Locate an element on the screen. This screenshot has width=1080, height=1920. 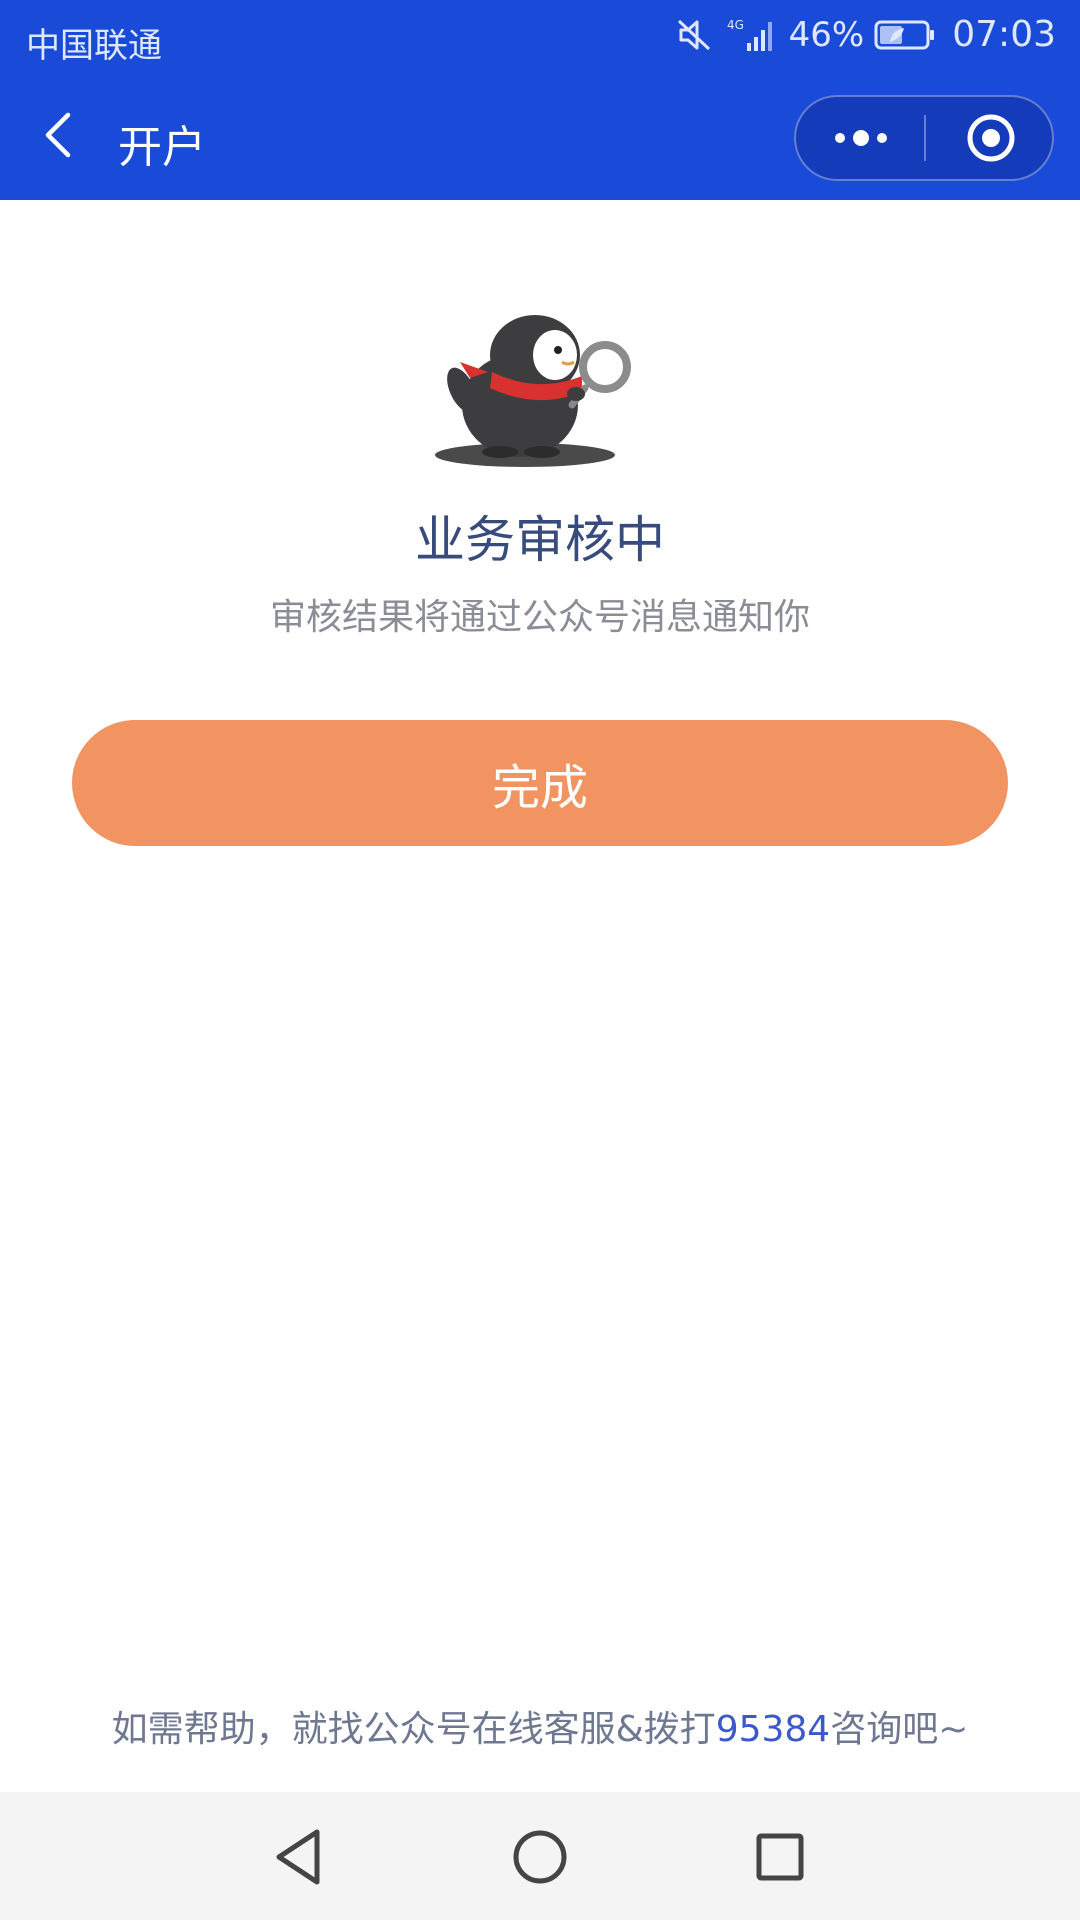
close-mini-program-button is located at coordinates (991, 138).